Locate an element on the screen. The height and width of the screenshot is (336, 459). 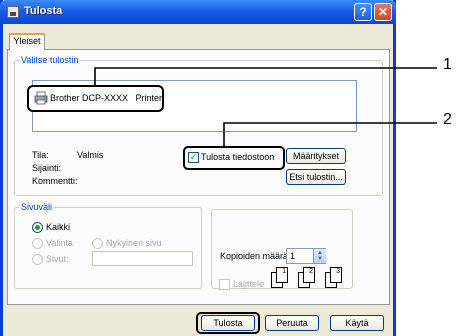
callout-number-2: 2 is located at coordinates (447, 119).